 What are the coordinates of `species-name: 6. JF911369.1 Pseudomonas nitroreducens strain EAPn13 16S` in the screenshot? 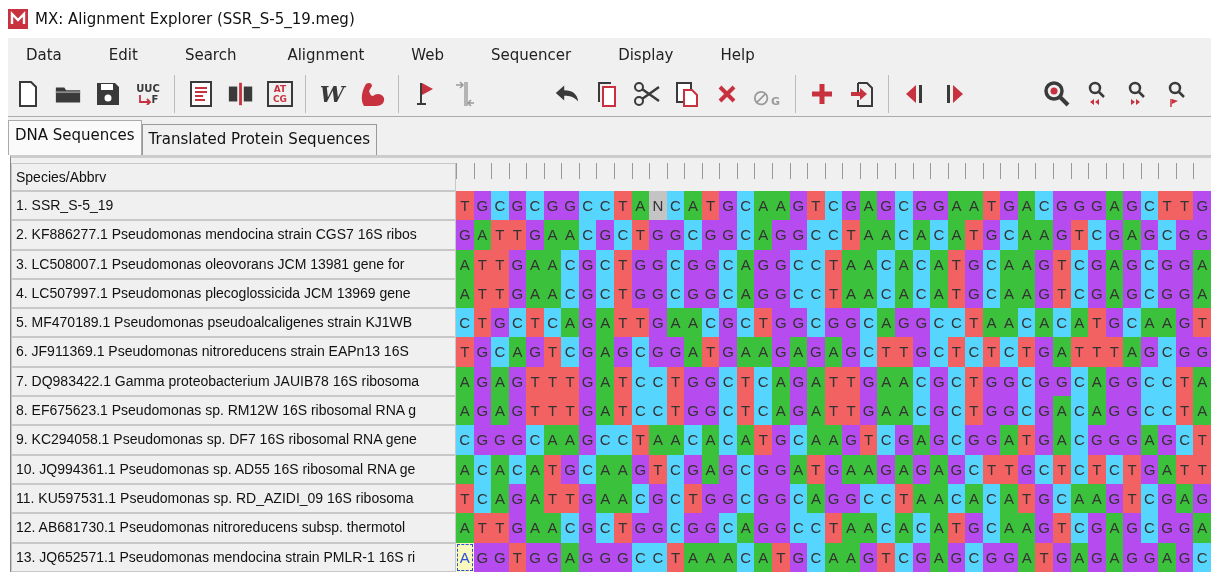 It's located at (233, 352).